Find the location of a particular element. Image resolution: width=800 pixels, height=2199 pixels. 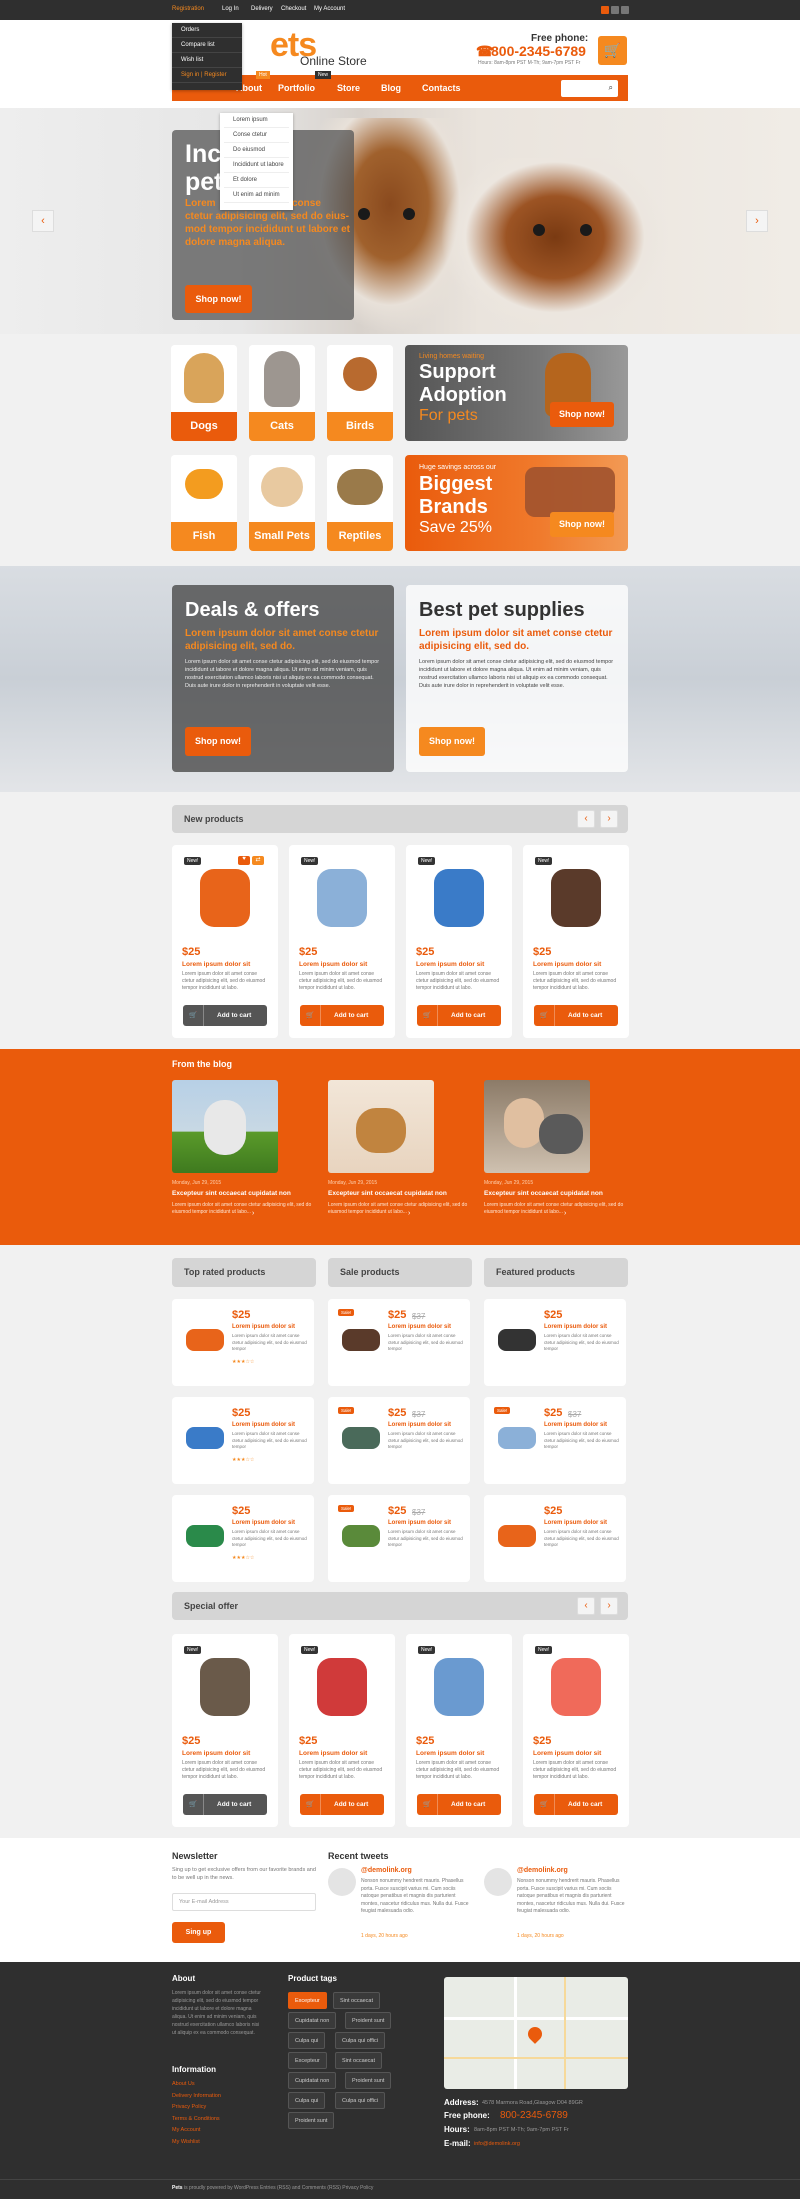

dog-coat-image is located at coordinates (576, 898).